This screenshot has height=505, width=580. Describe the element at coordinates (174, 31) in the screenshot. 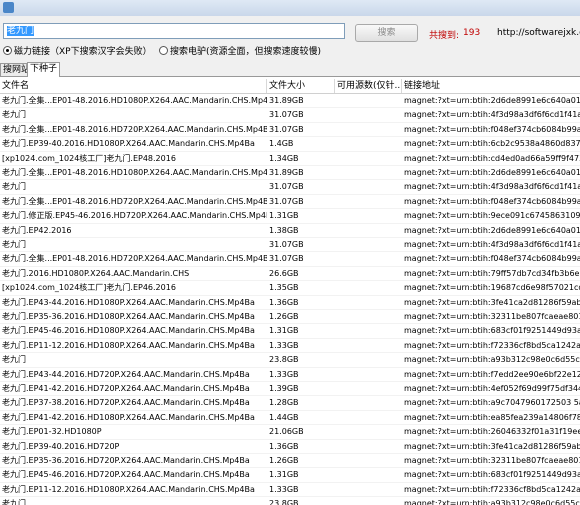

I see `search-input: 老九门` at that location.